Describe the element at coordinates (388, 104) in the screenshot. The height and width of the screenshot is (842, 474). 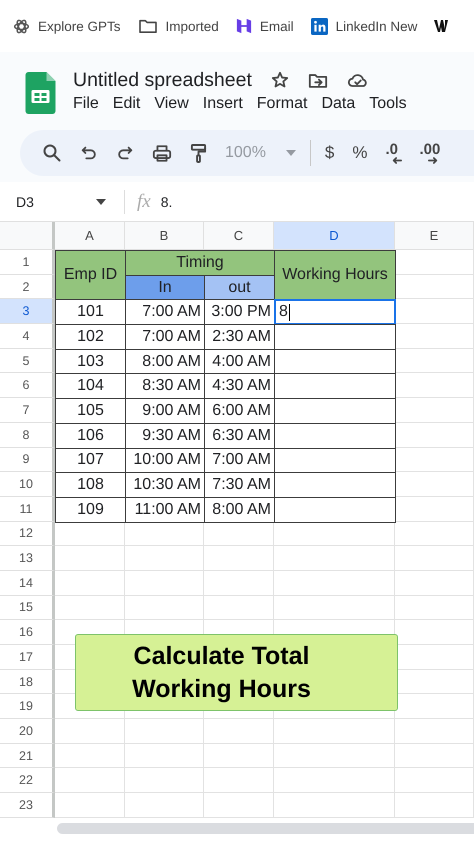
I see `menu-item: Tools` at that location.